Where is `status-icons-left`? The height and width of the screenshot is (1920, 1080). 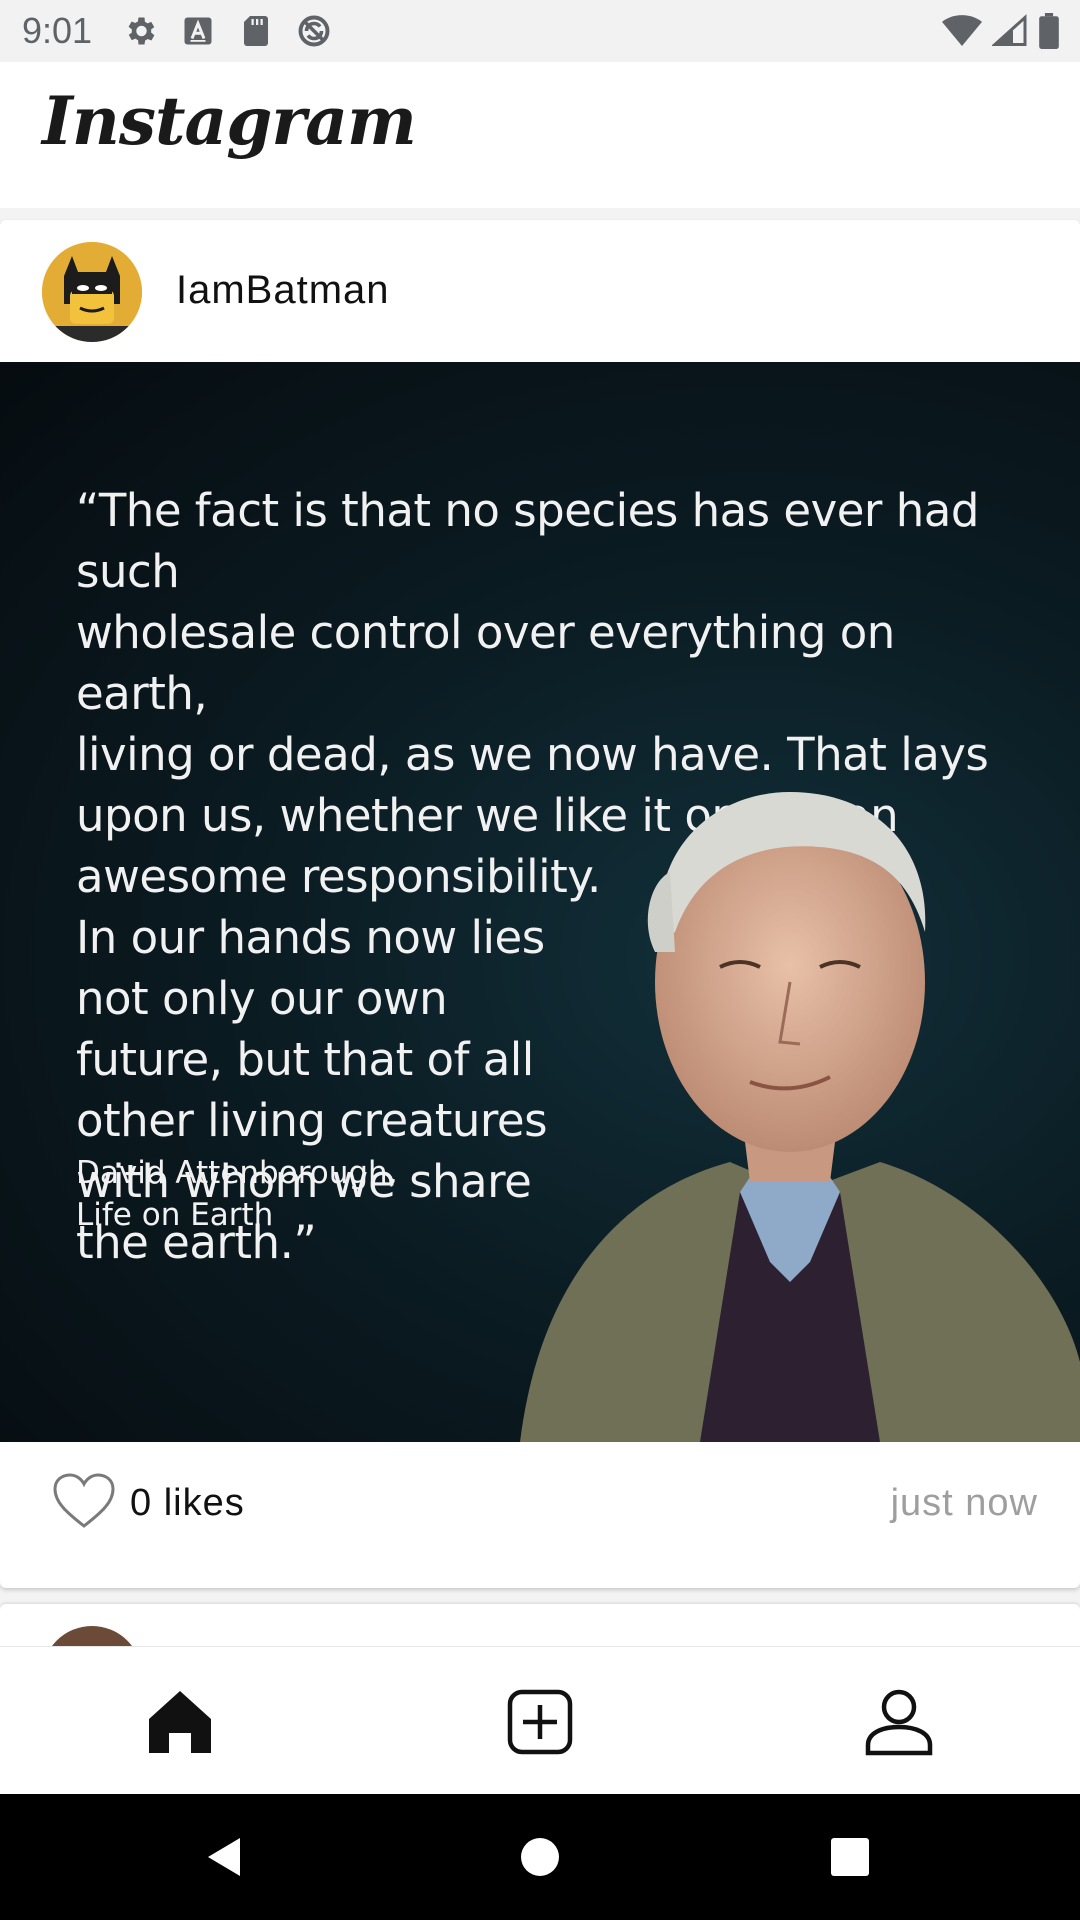 status-icons-left is located at coordinates (227, 31).